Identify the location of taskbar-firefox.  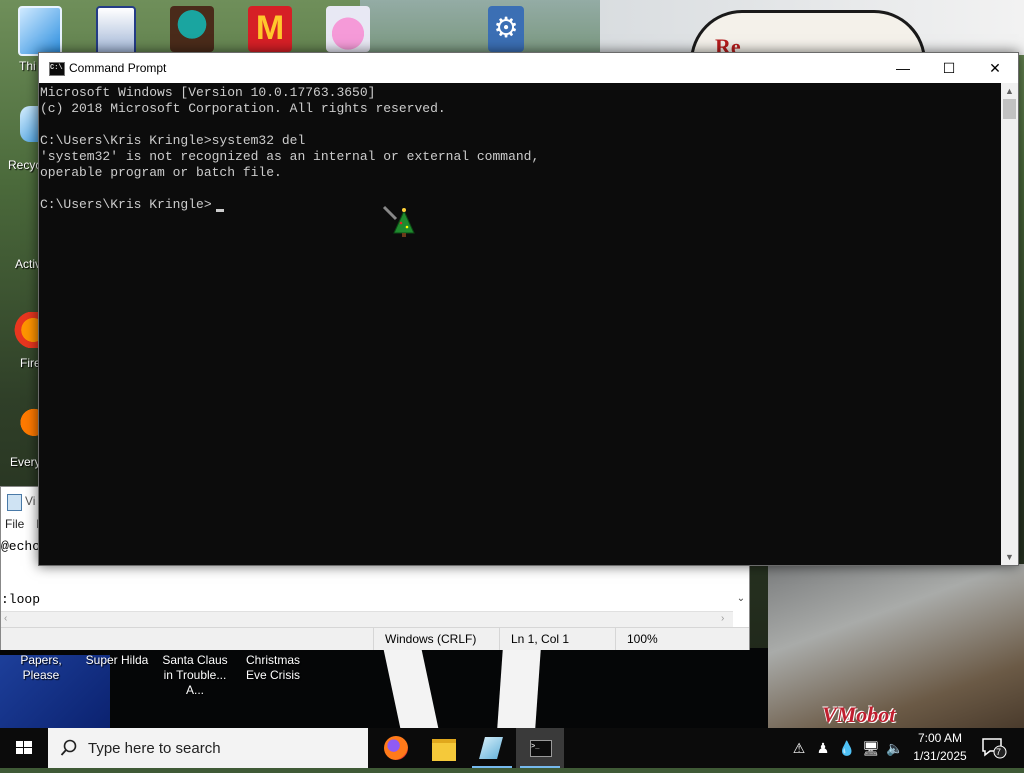
(396, 748).